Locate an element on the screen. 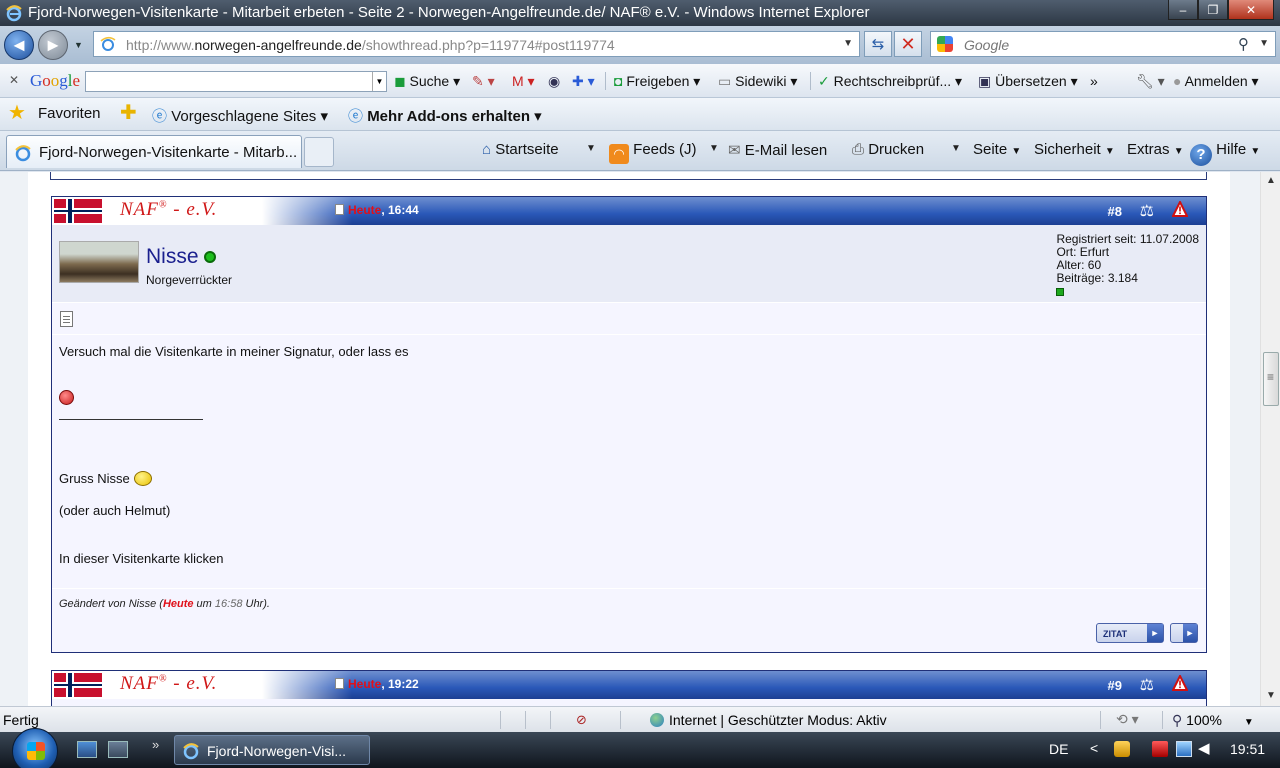 The width and height of the screenshot is (1280, 768). reputation-icon is located at coordinates (1060, 292).